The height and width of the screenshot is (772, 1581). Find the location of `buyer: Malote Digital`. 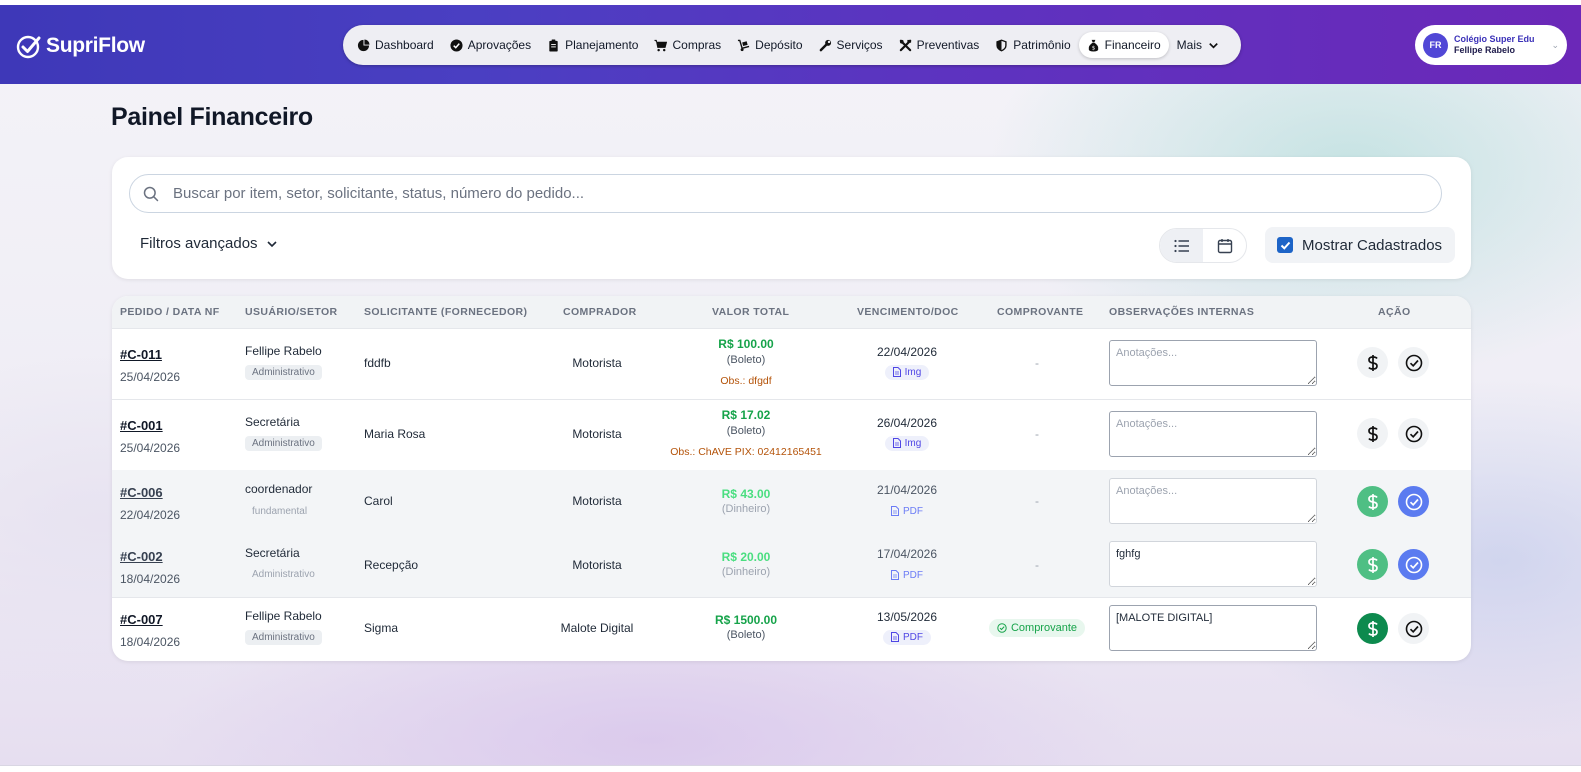

buyer: Malote Digital is located at coordinates (597, 628).